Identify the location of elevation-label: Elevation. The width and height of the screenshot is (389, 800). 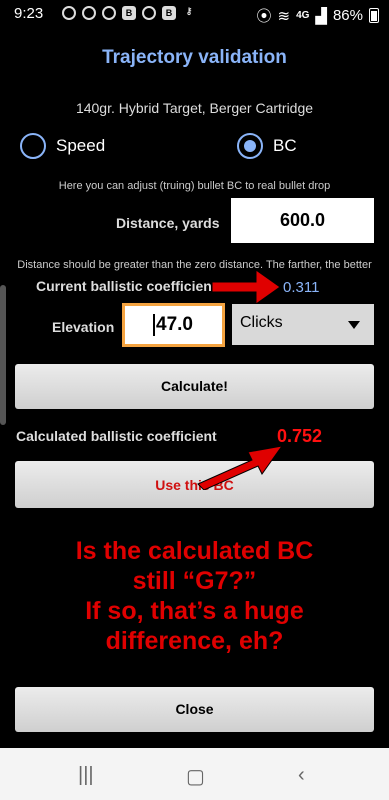
(83, 327).